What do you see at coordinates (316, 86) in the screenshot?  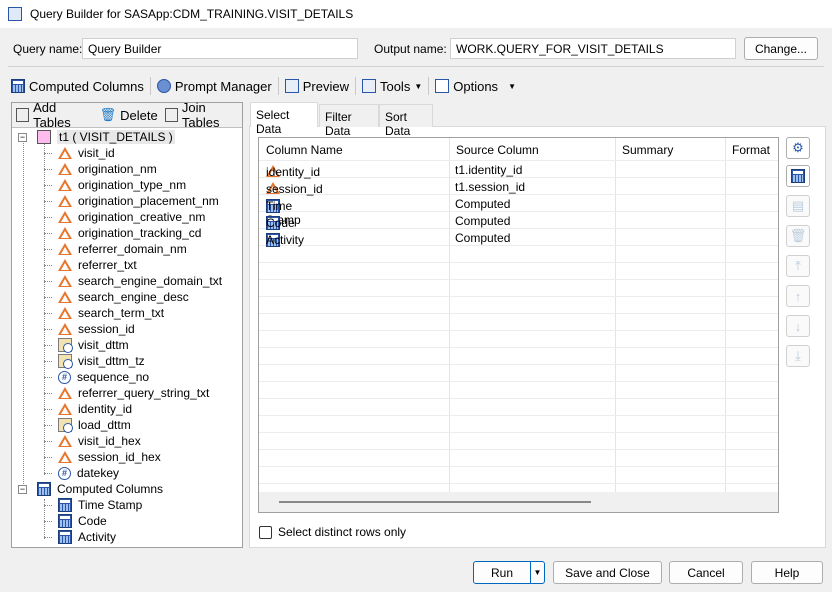 I see `preview-button: Preview` at bounding box center [316, 86].